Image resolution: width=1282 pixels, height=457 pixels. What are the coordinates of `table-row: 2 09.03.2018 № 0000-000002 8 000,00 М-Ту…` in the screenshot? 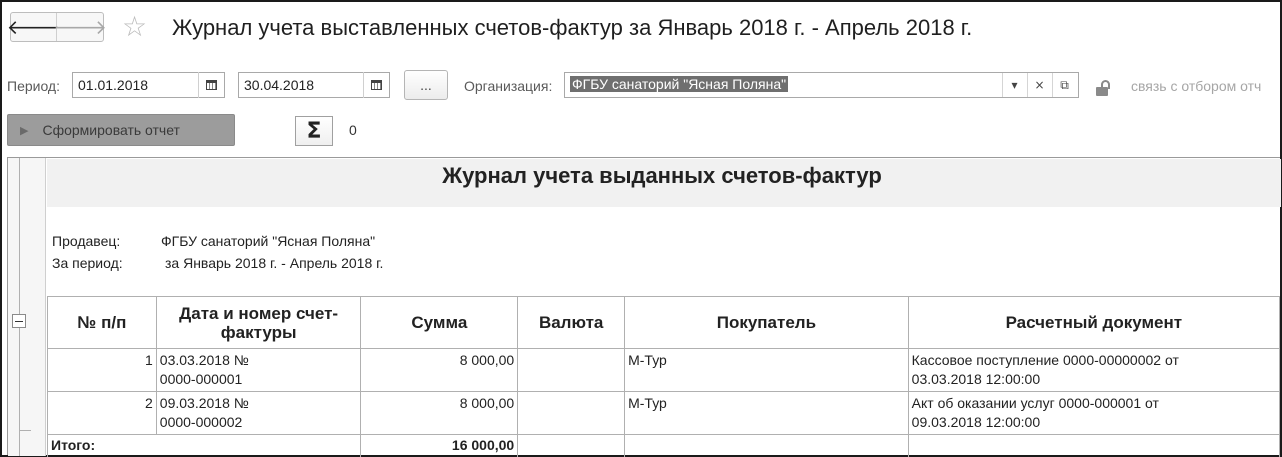 It's located at (664, 413).